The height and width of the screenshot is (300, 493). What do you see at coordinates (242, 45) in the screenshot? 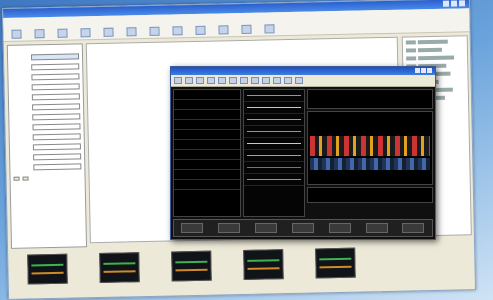
I see `report-header` at bounding box center [242, 45].